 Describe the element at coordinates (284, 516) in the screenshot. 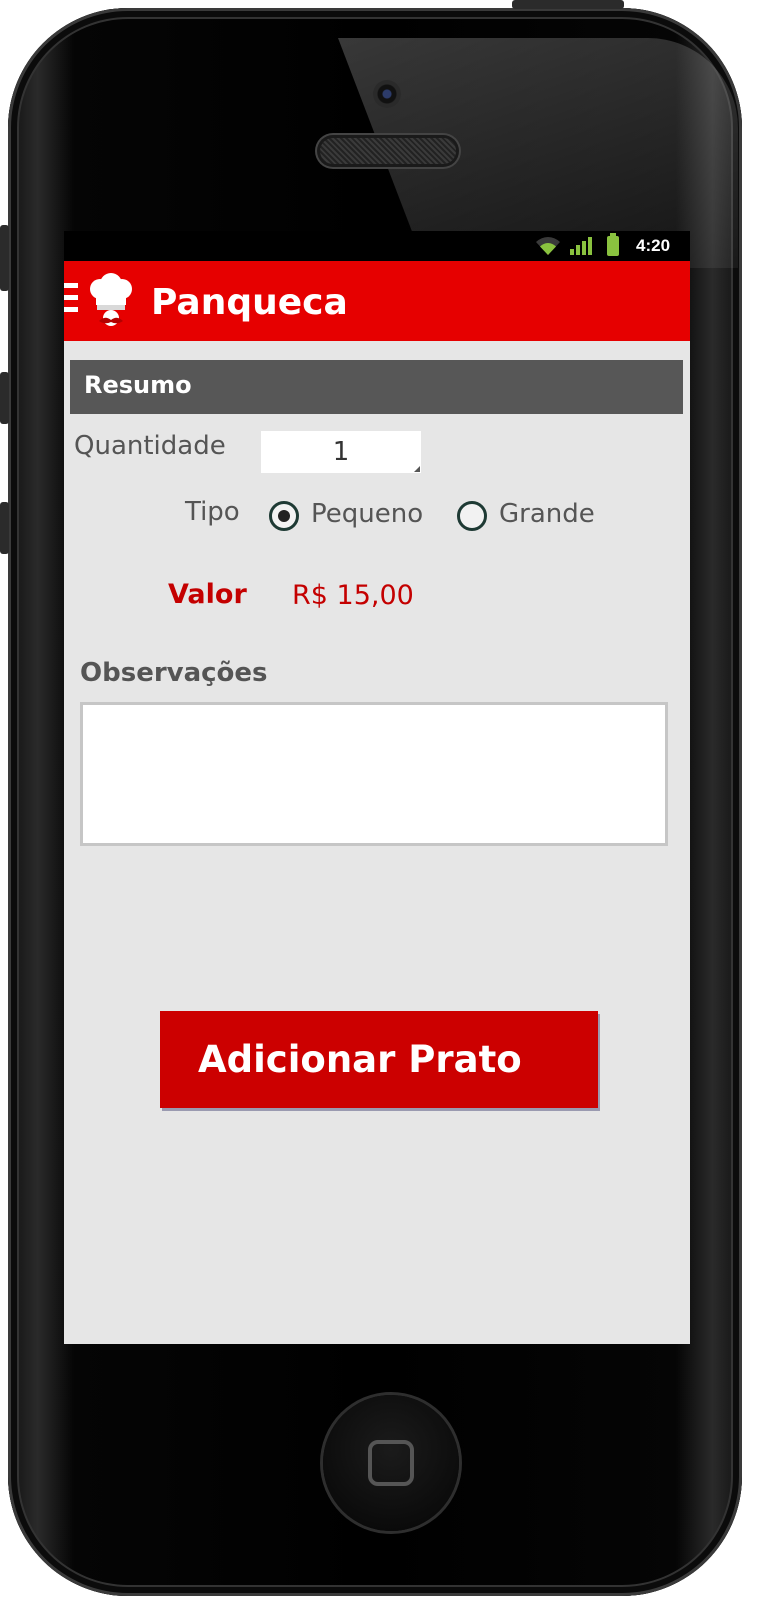

I see `radio-small` at that location.